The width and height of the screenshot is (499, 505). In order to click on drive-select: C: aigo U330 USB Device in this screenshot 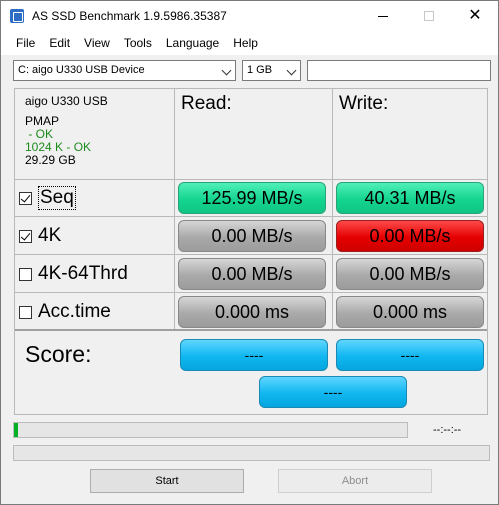, I will do `click(124, 70)`.